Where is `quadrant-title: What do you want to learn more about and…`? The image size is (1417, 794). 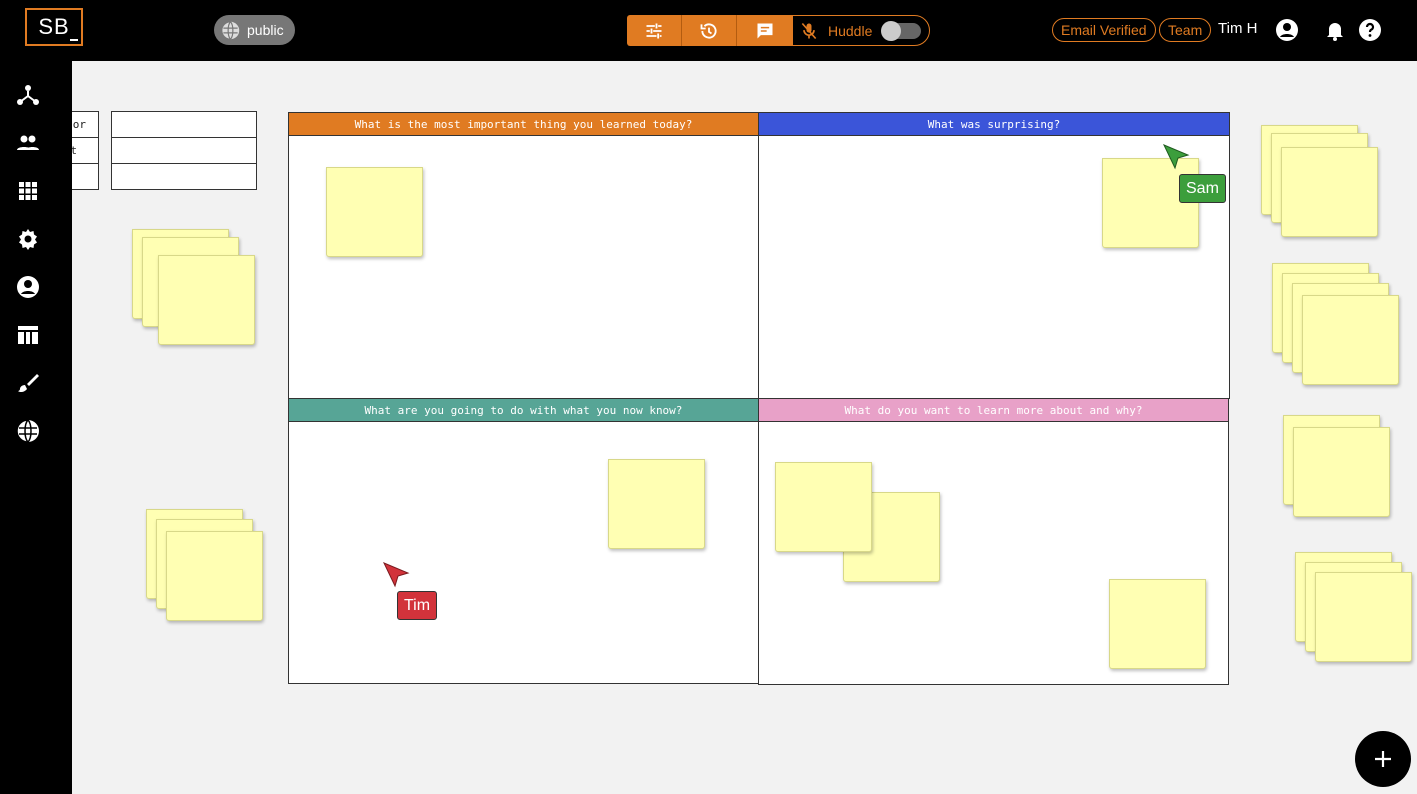 quadrant-title: What do you want to learn more about and… is located at coordinates (993, 410).